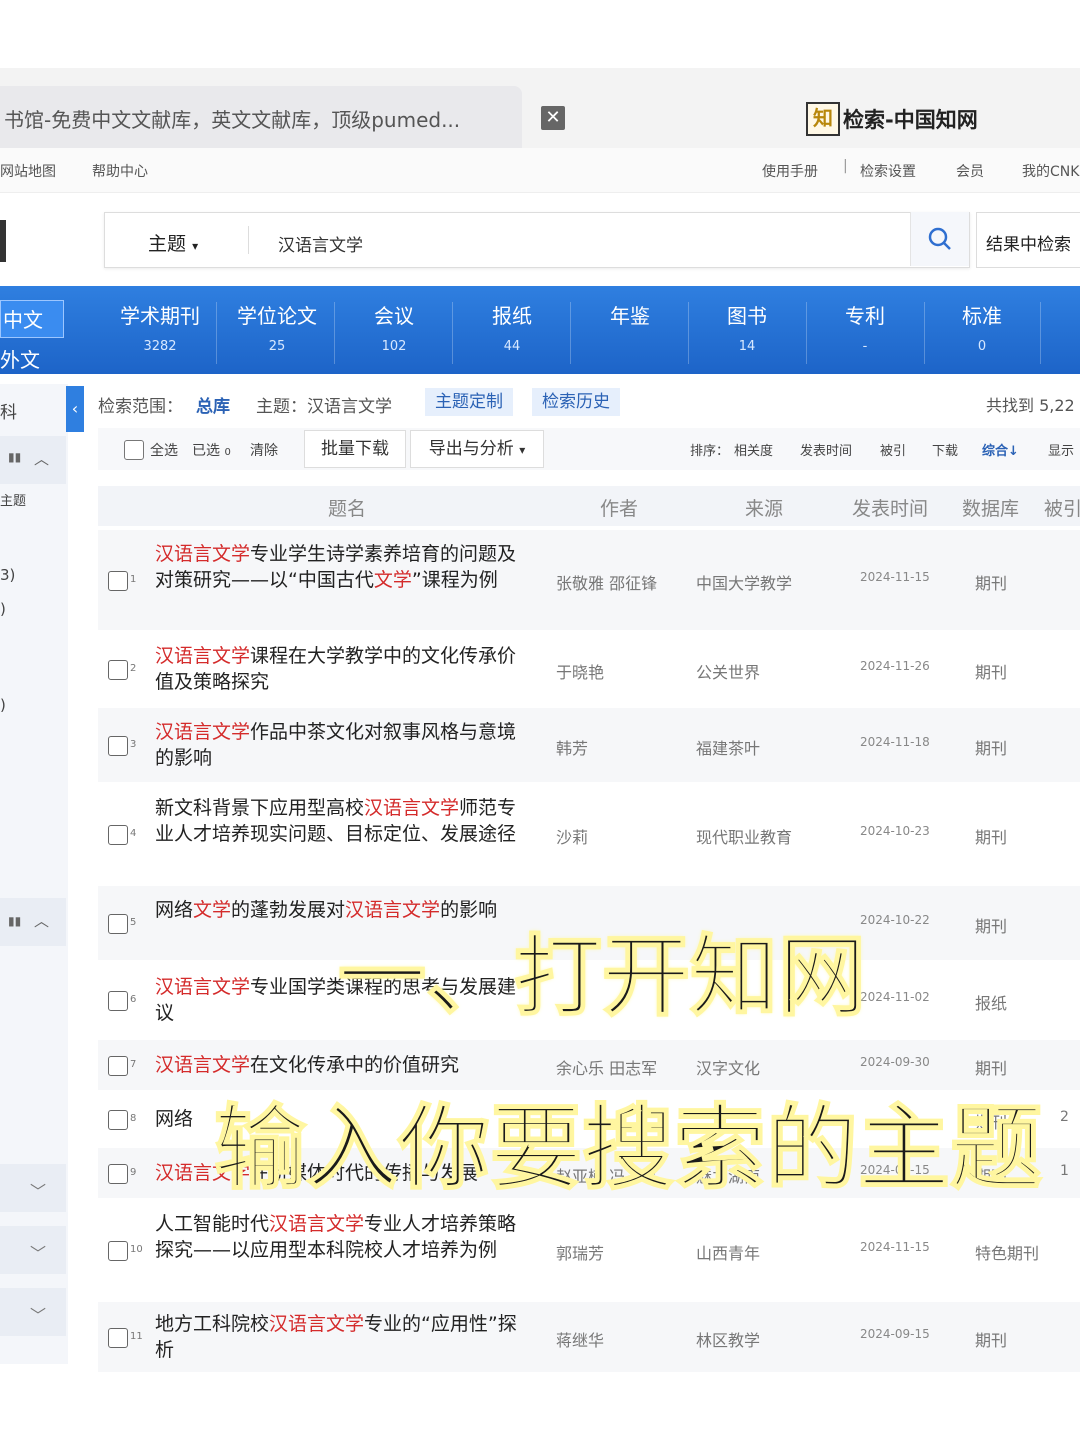 This screenshot has width=1080, height=1440. What do you see at coordinates (744, 836) in the screenshot?
I see `result-source: 现代职业教育` at bounding box center [744, 836].